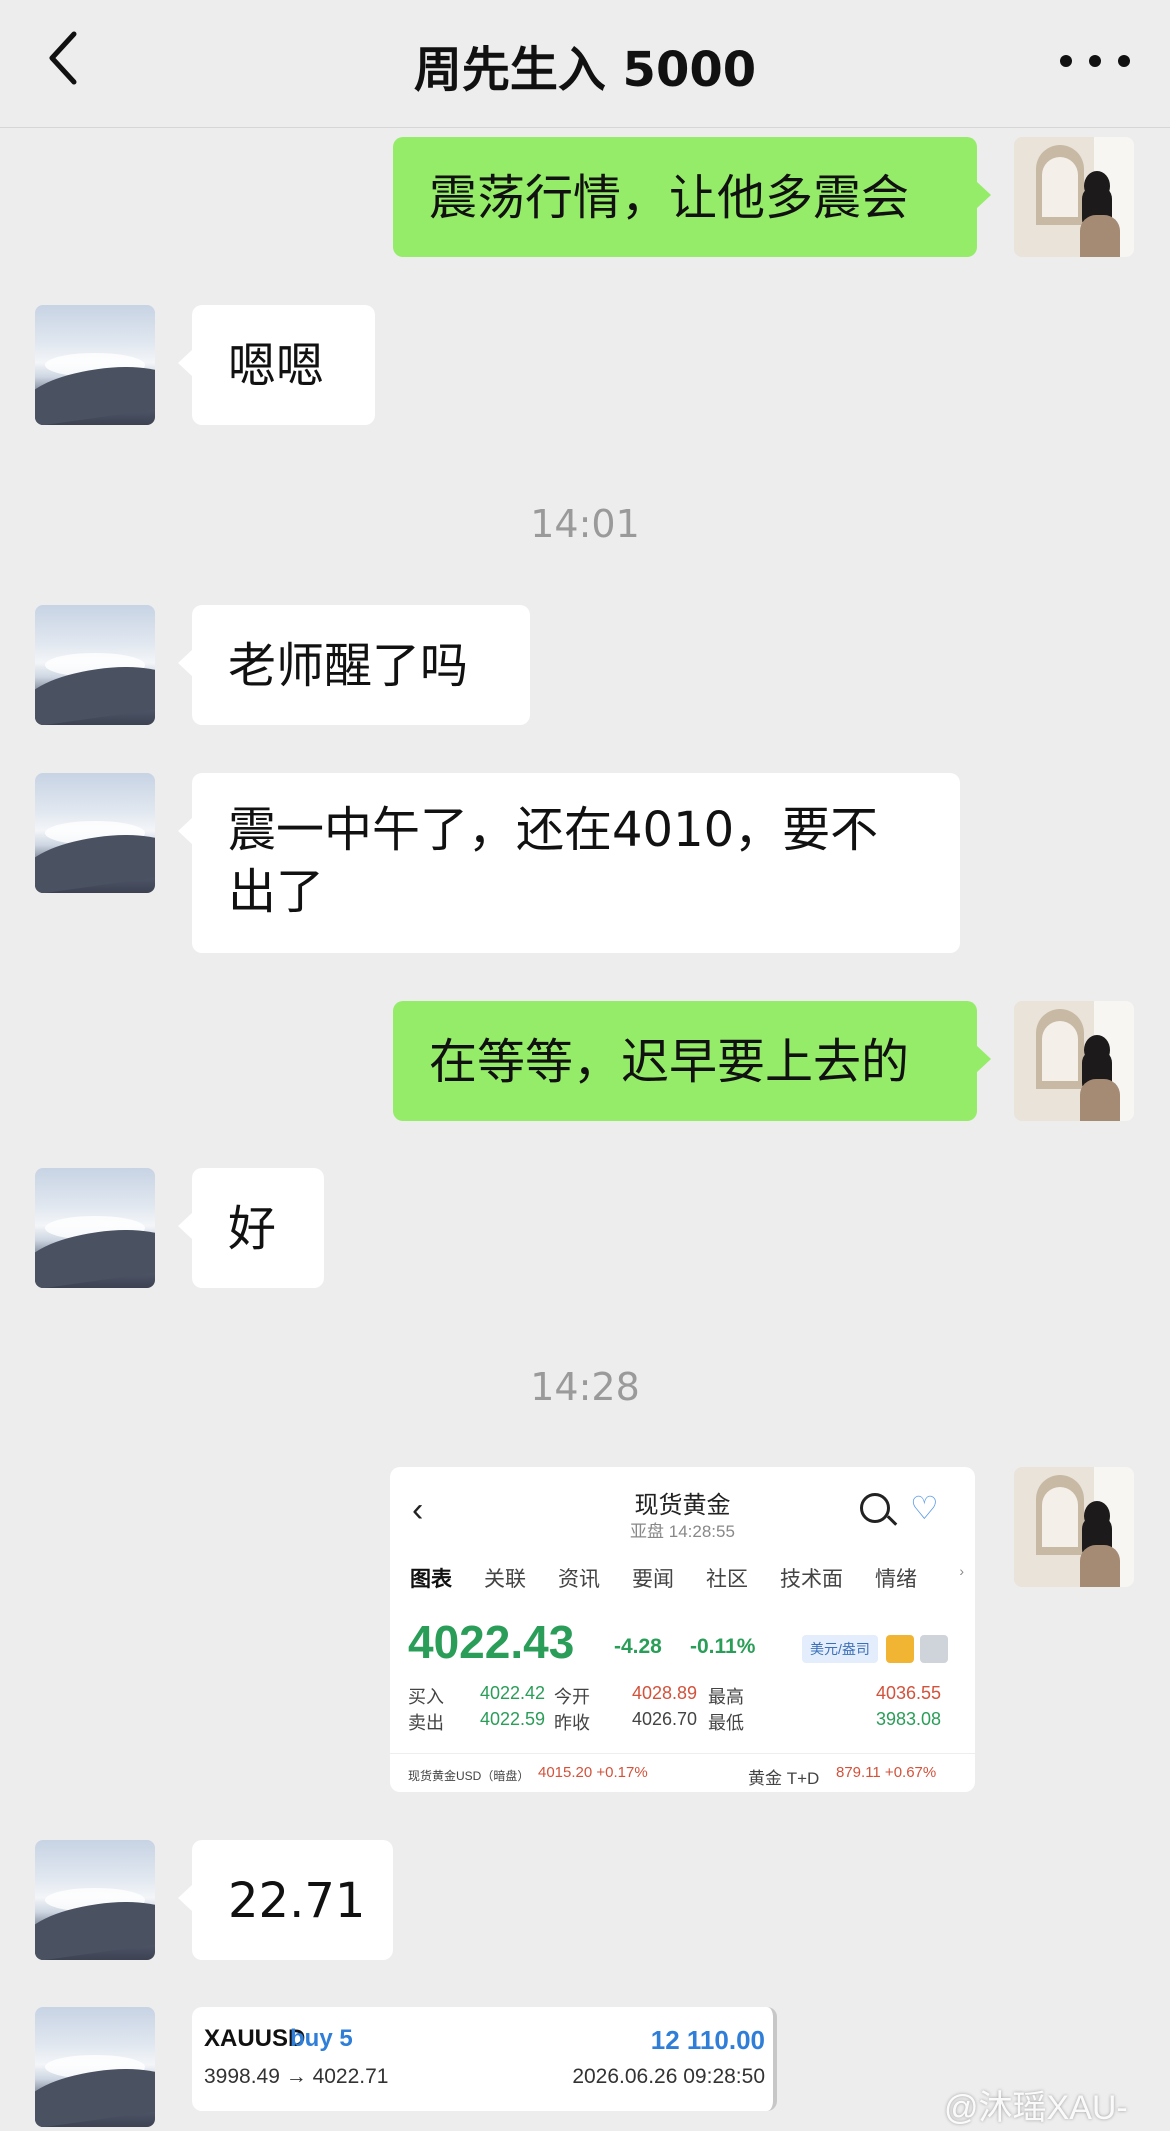  I want to click on message-bubble-incoming: 震一中午了，还在4010，要不 出了, so click(569, 863).